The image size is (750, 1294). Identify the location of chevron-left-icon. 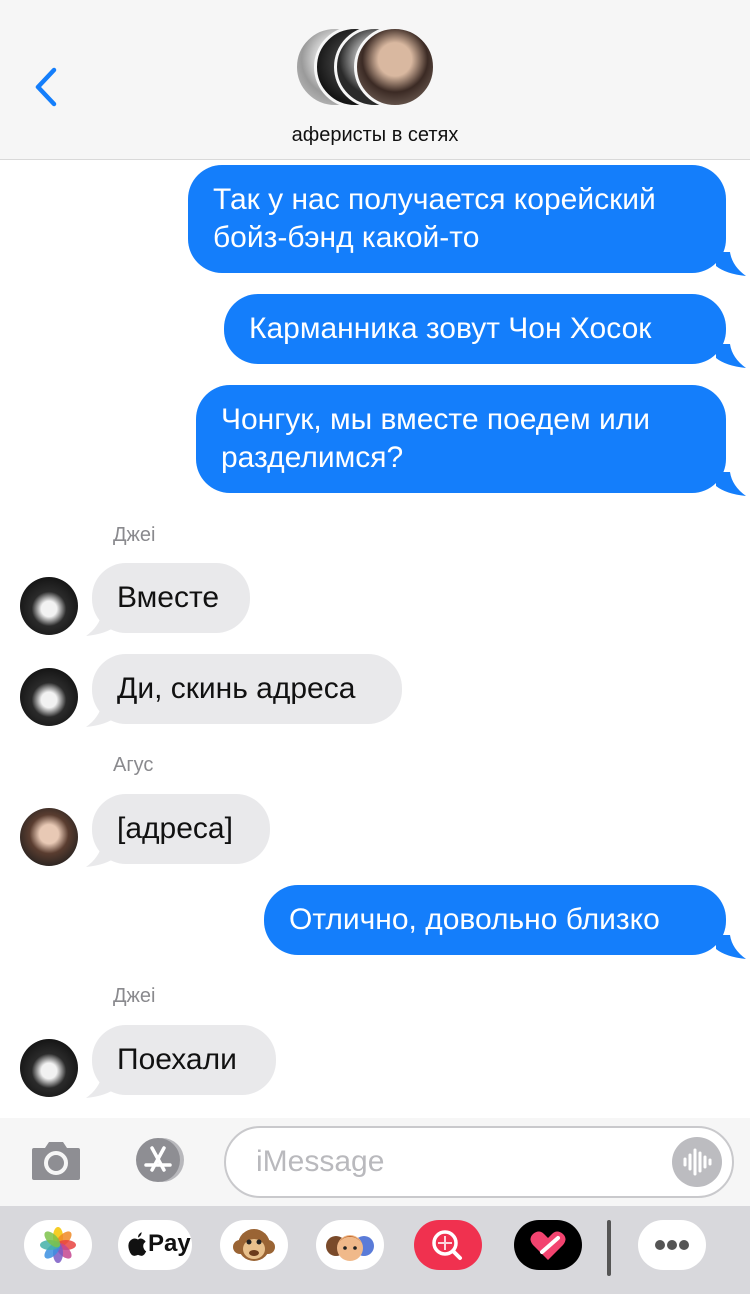
(46, 87).